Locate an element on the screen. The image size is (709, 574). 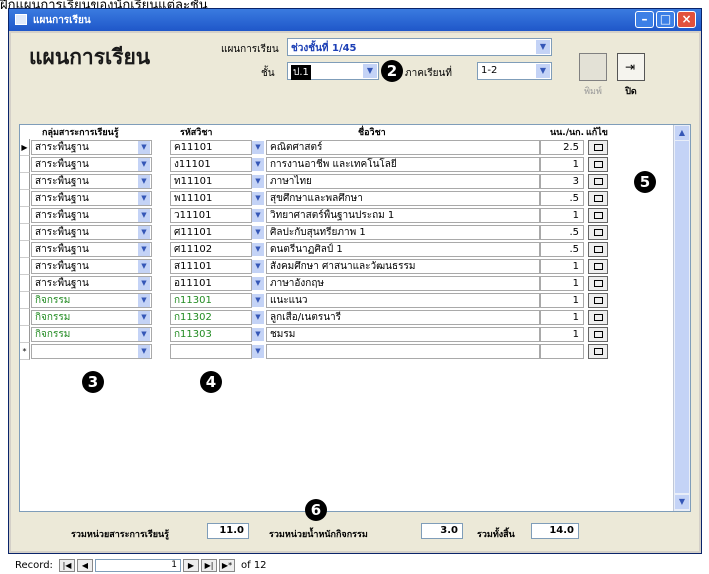
semester-combo: 1-2 ▼ is located at coordinates (514, 71).